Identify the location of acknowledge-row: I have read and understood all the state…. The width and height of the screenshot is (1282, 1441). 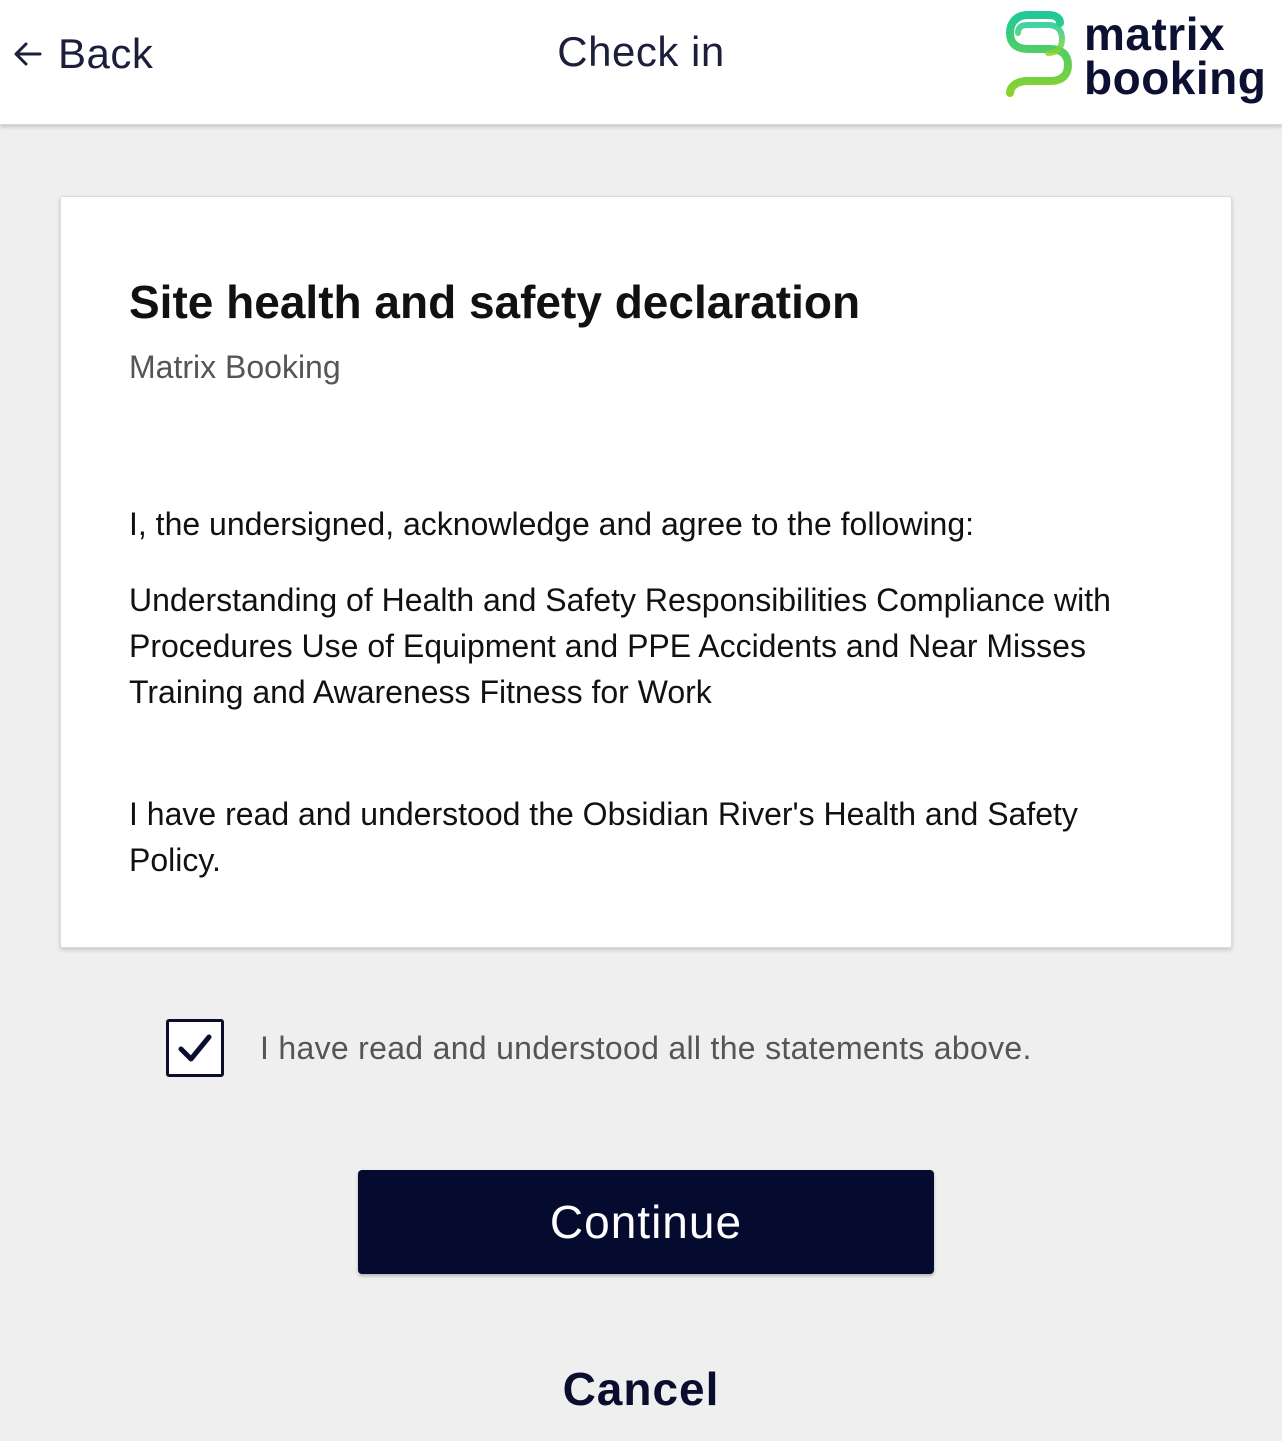
(599, 1048).